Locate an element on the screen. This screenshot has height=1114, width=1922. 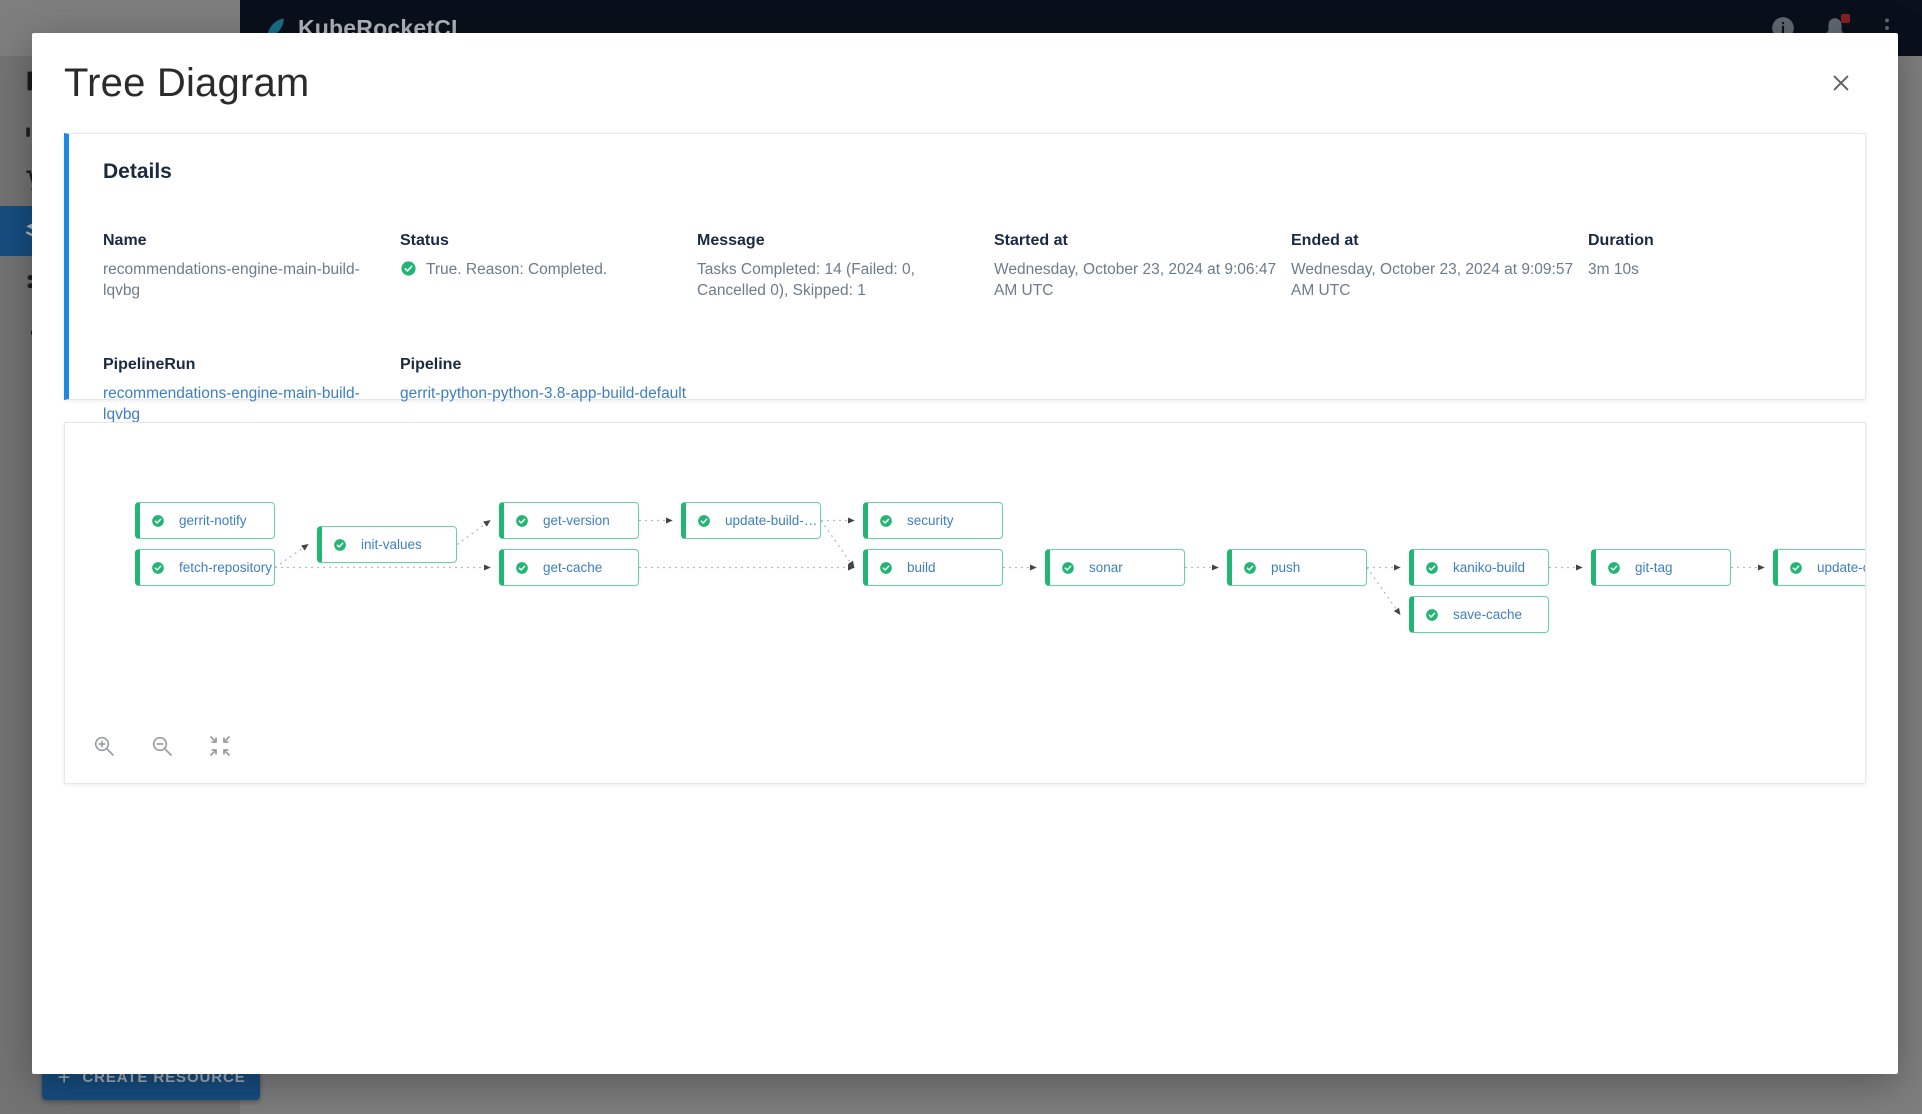
task-node-label: push is located at coordinates (1286, 567).